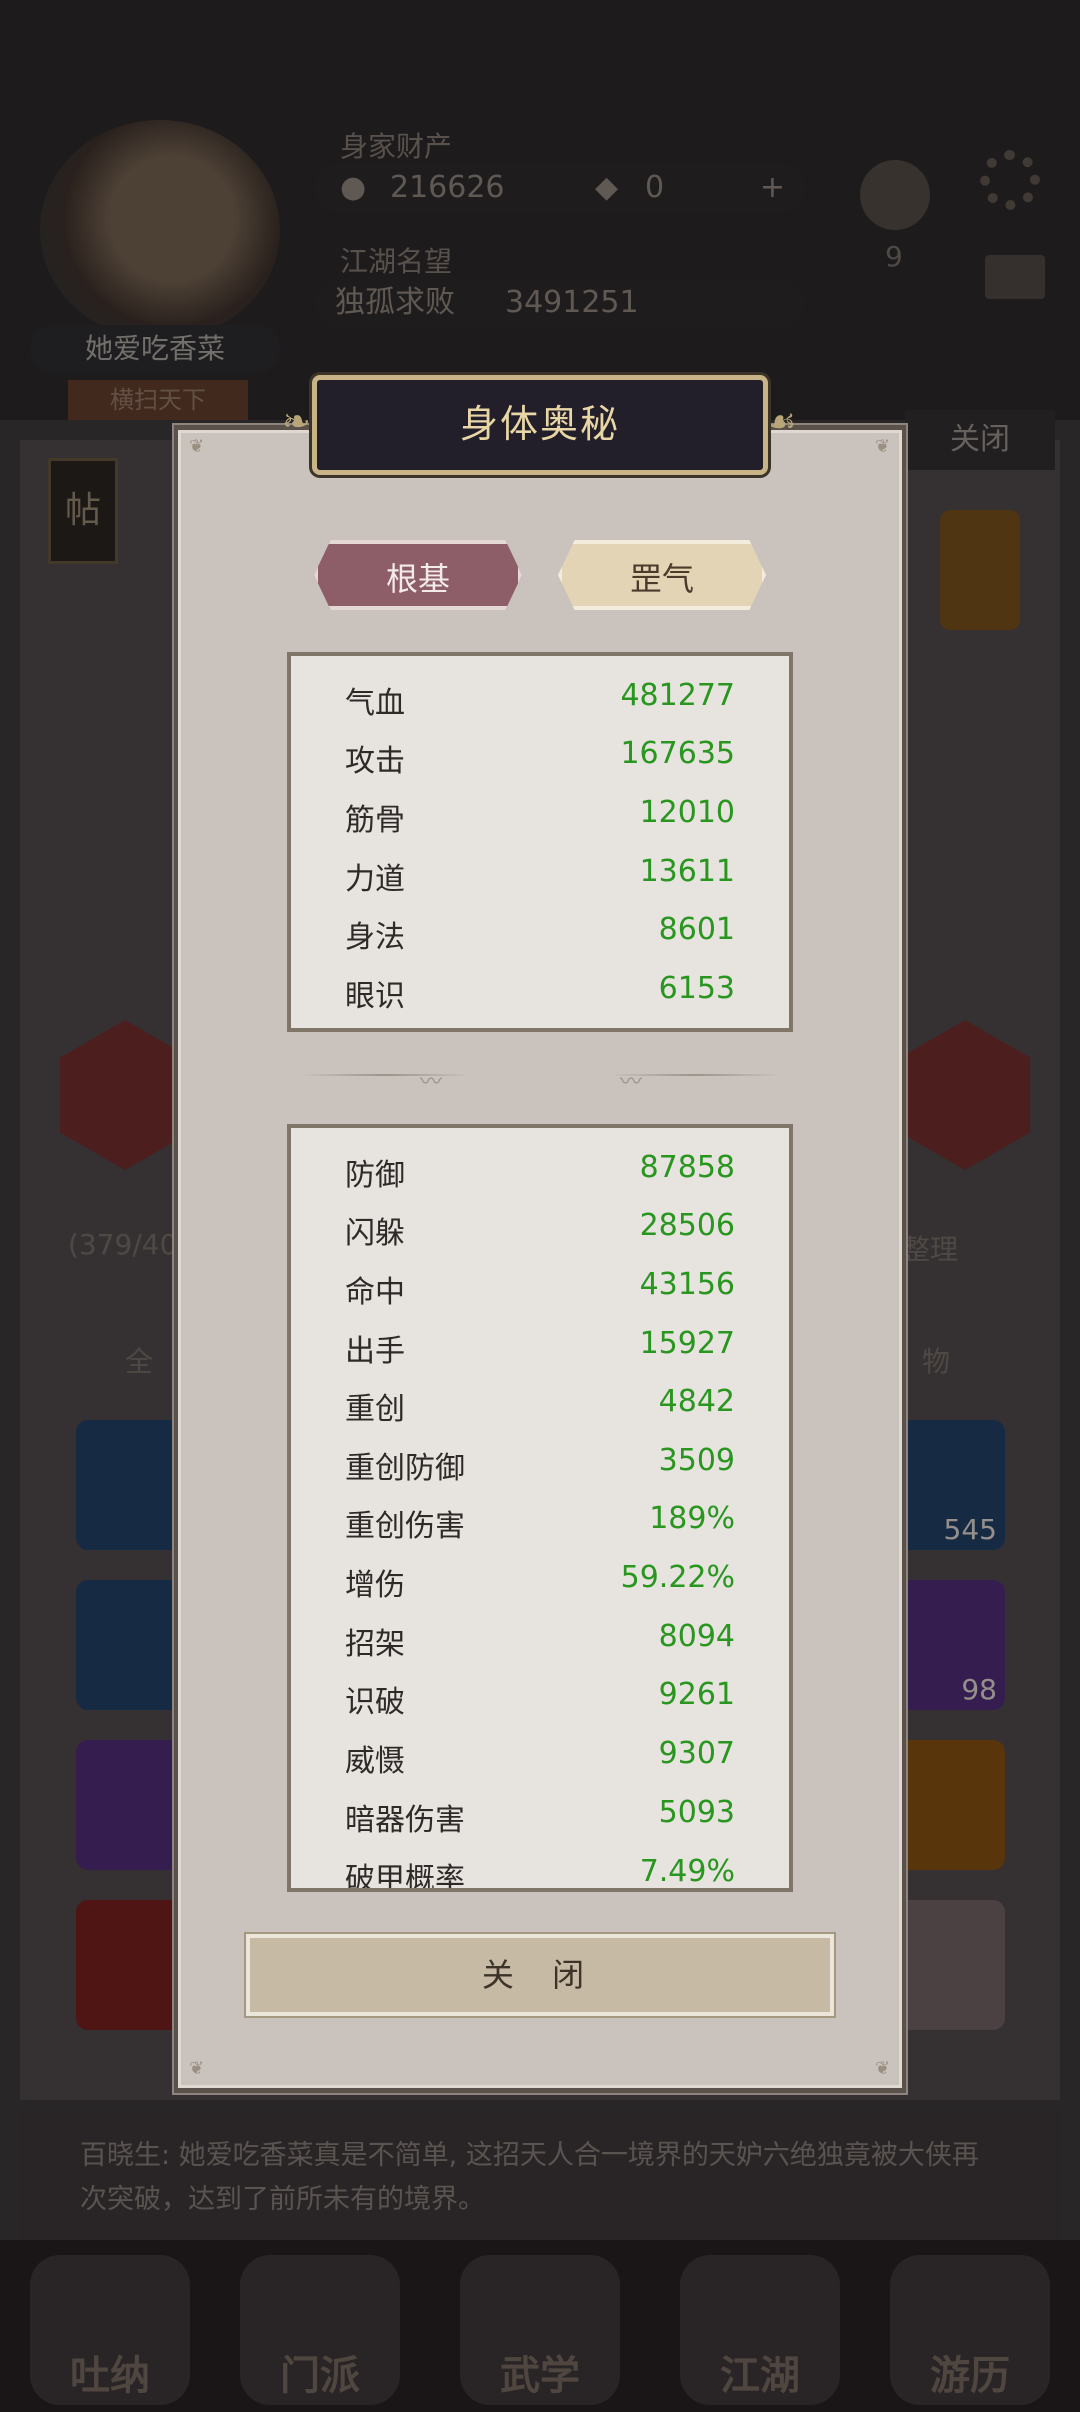 The width and height of the screenshot is (1080, 2412). What do you see at coordinates (375, 1292) in the screenshot?
I see `stat-label: 命中` at bounding box center [375, 1292].